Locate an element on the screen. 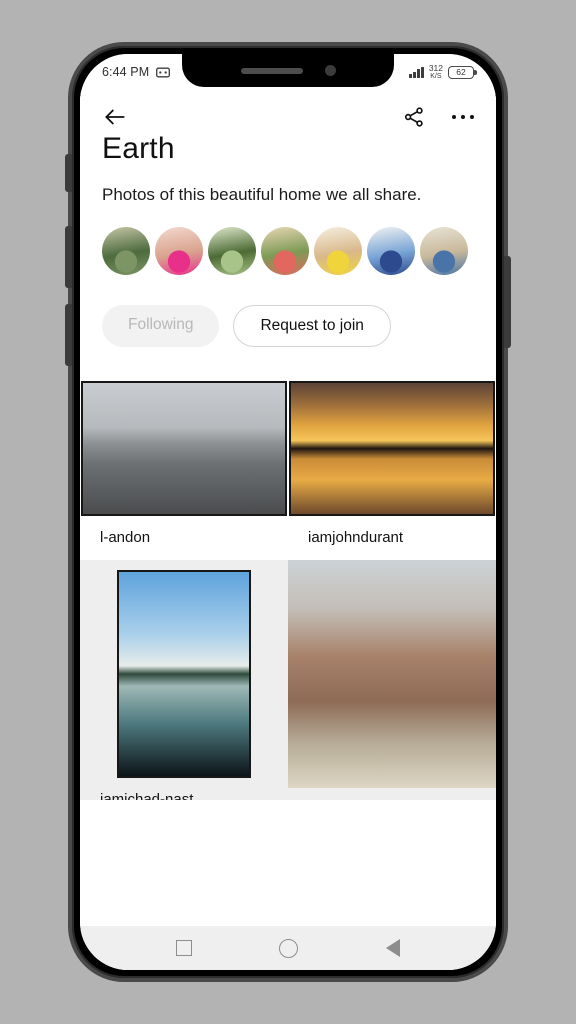 The width and height of the screenshot is (576, 1024). android-nav-bar is located at coordinates (288, 948).